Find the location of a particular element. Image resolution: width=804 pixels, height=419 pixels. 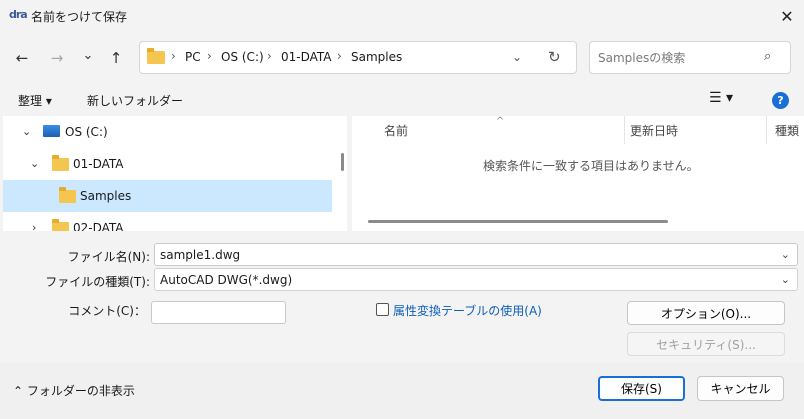

comment-field is located at coordinates (218, 312).